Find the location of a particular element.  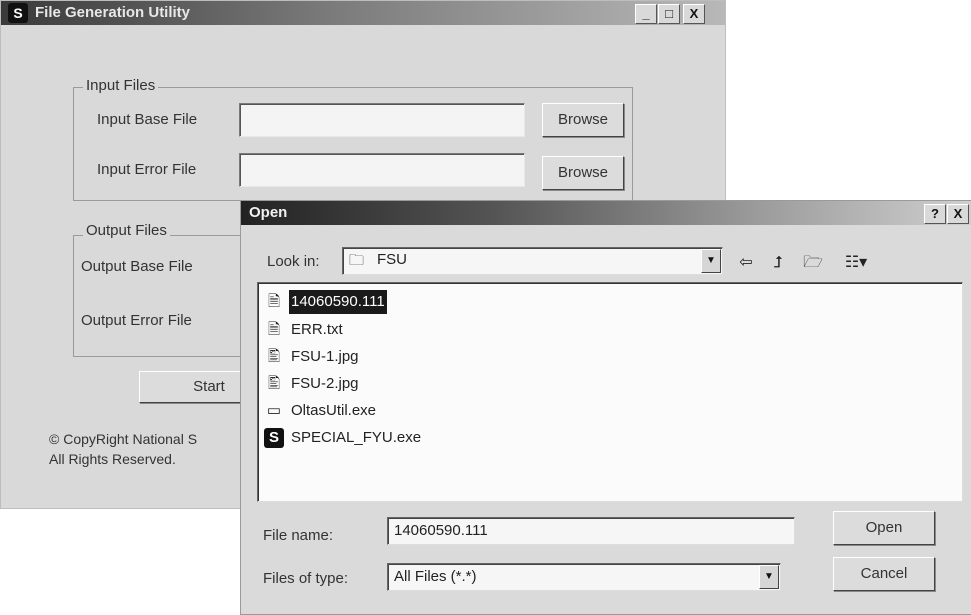

files-of-type-select: All Files (*.*) ▼ is located at coordinates (584, 577).